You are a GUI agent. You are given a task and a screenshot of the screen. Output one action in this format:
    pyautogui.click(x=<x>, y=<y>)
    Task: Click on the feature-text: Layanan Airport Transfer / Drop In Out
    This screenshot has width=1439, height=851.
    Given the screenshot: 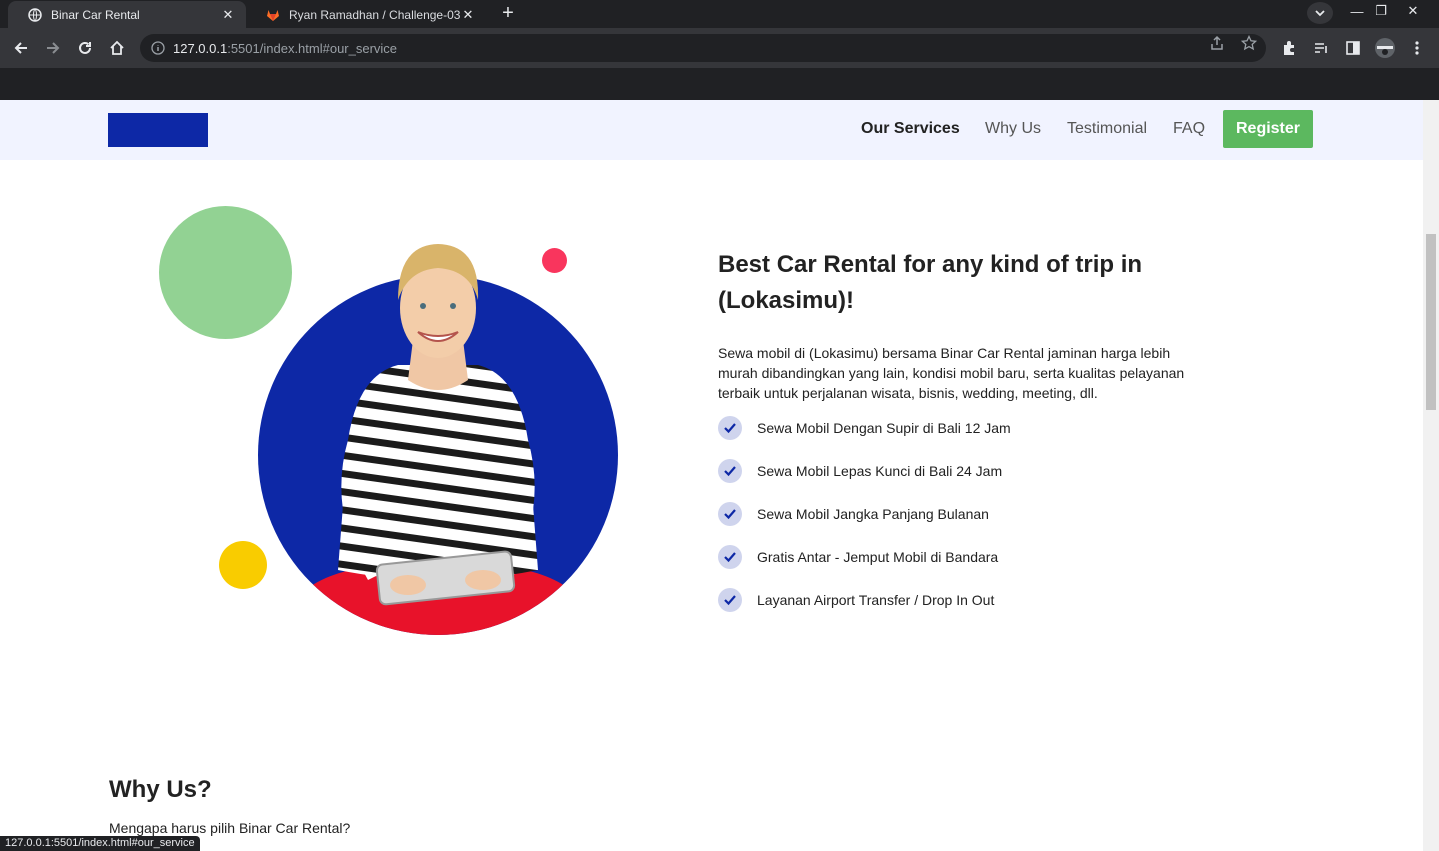 What is the action you would take?
    pyautogui.click(x=876, y=600)
    